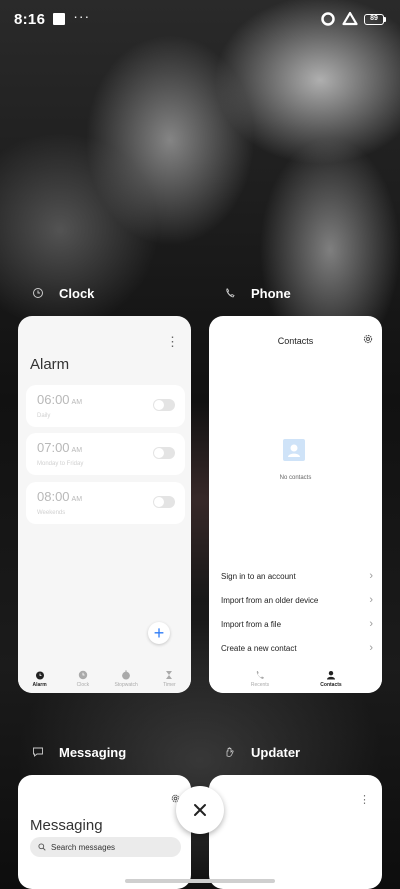 The width and height of the screenshot is (400, 889). Describe the element at coordinates (126, 675) in the screenshot. I see `stopwatch-icon` at that location.